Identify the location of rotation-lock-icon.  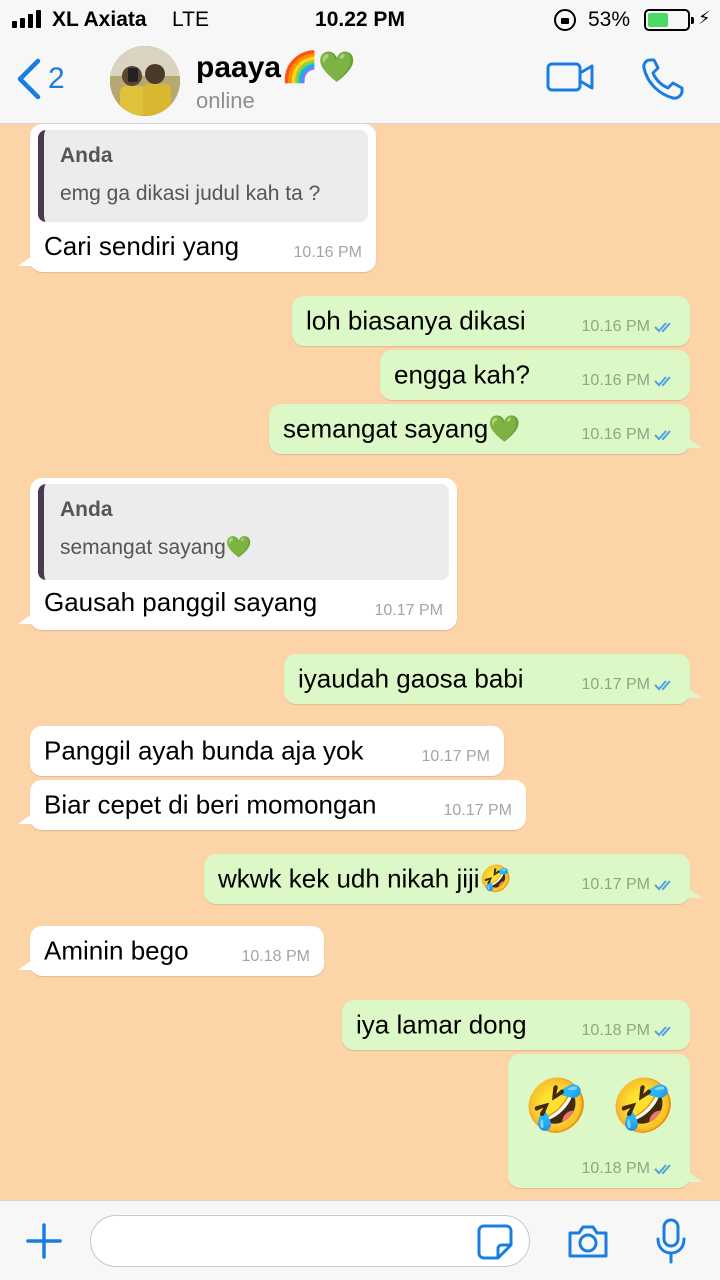
(565, 20).